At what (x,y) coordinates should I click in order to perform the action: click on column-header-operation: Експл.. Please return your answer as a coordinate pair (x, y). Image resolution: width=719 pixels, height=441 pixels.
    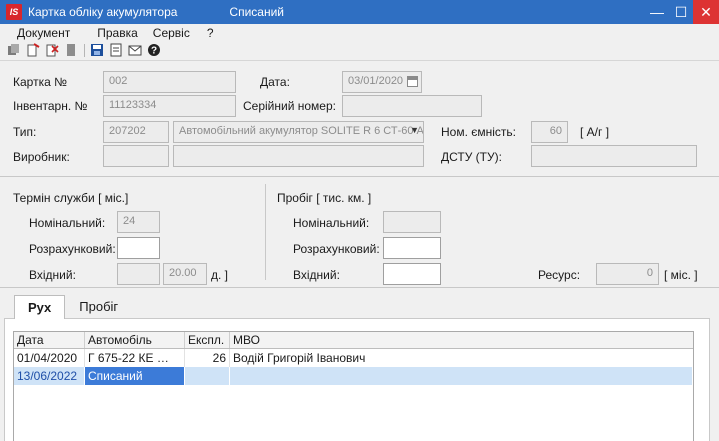
    Looking at the image, I should click on (207, 340).